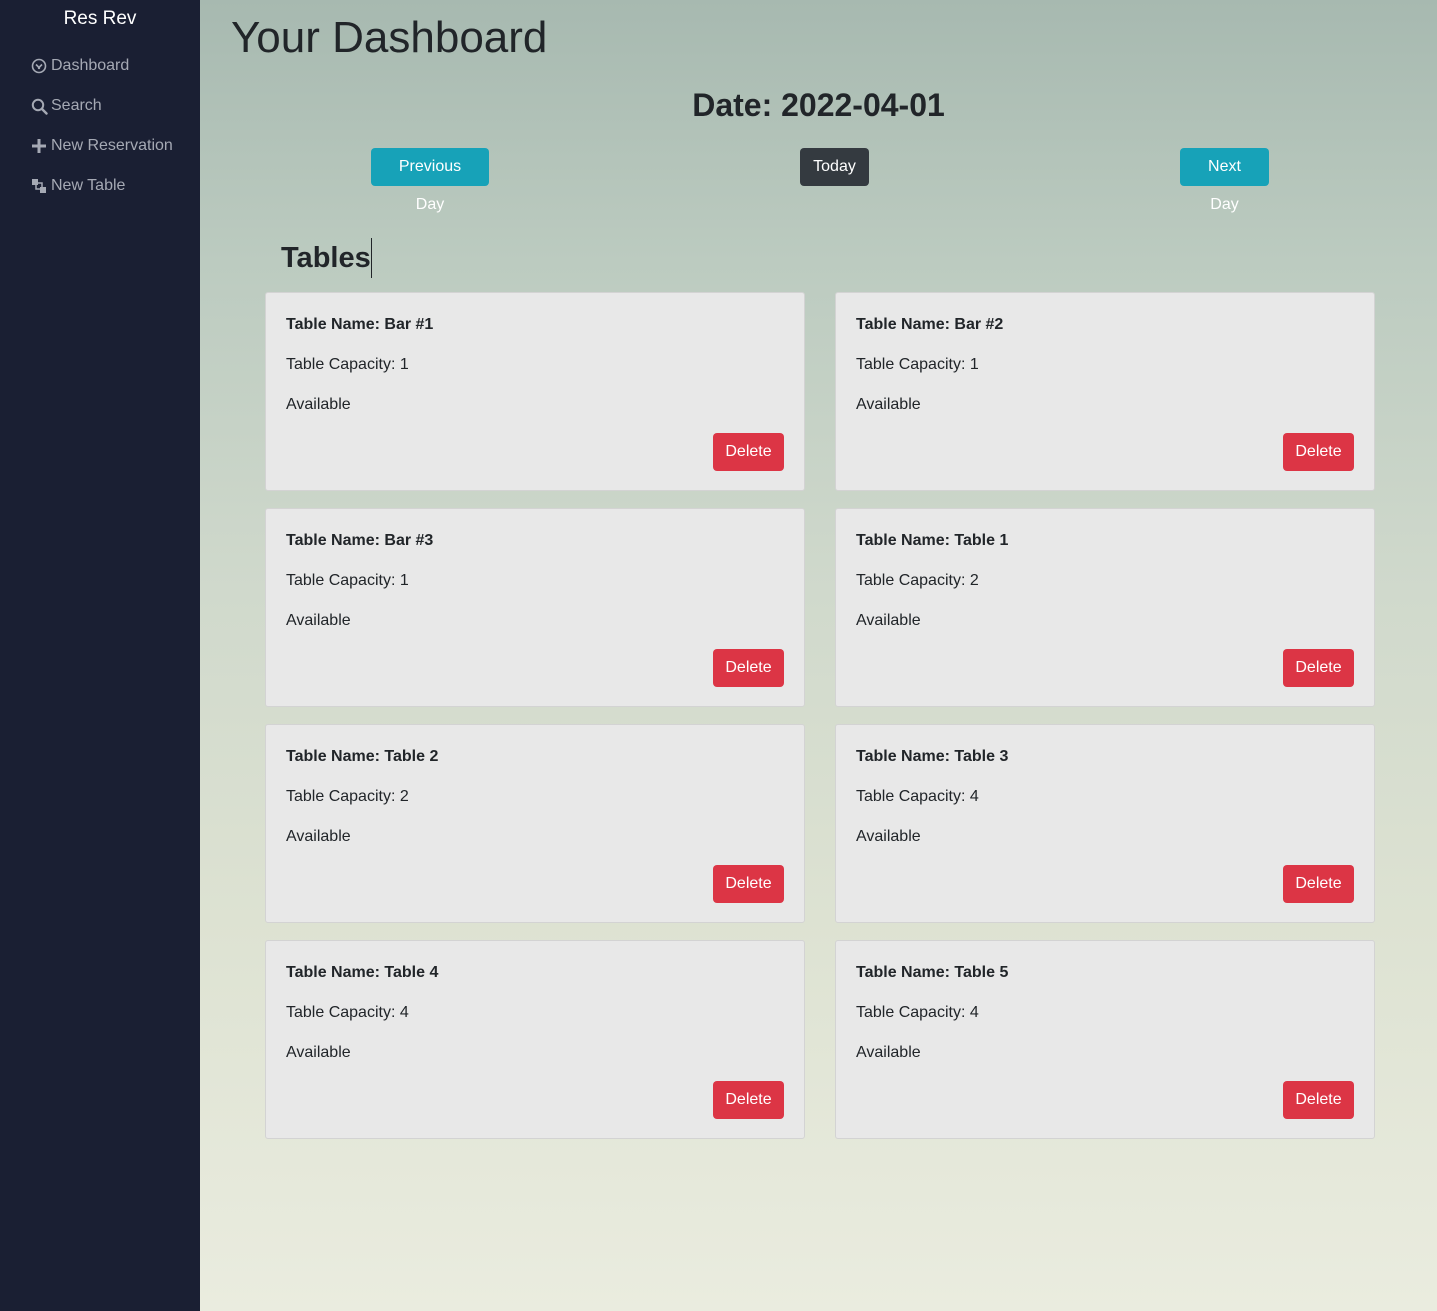  Describe the element at coordinates (362, 756) in the screenshot. I see `table-name: Table Name: Table 2` at that location.